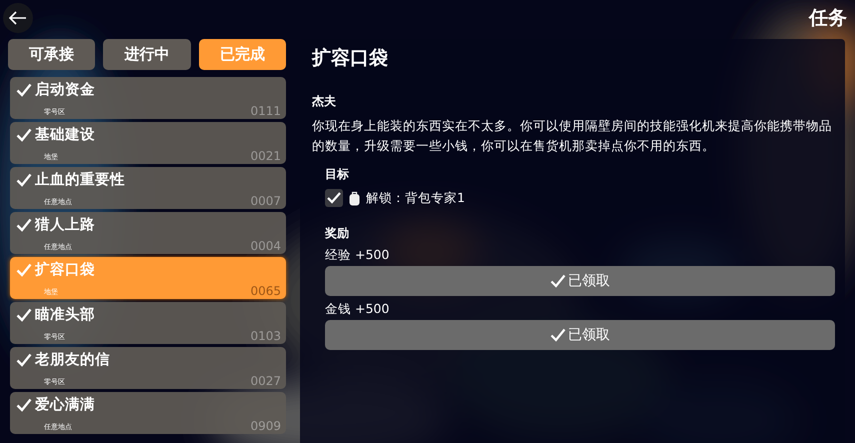 The image size is (855, 443). Describe the element at coordinates (147, 54) in the screenshot. I see `tab: 进行中` at that location.